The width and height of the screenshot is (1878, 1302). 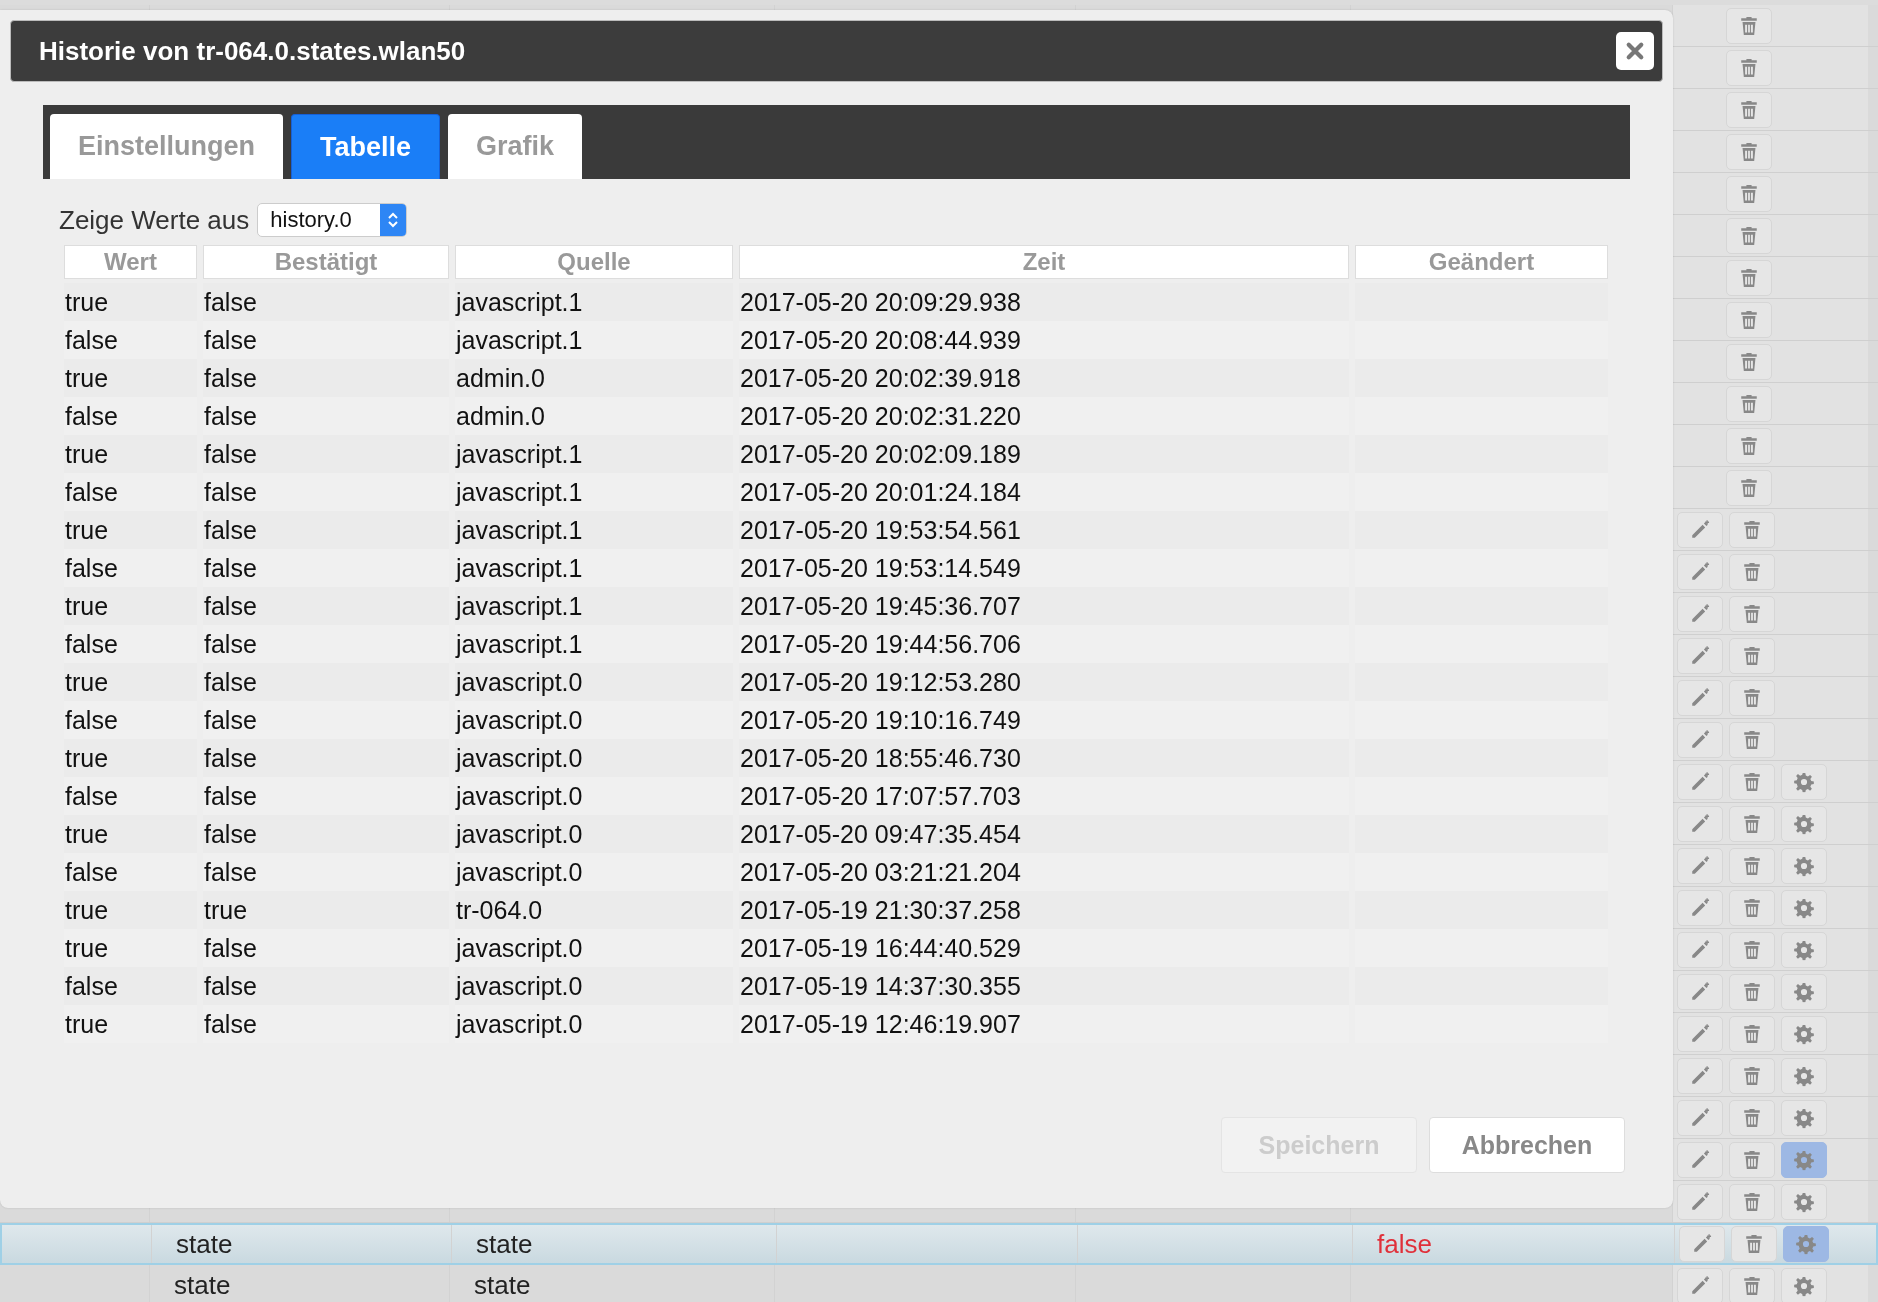 I want to click on source-dropdown: history.0, so click(x=332, y=220).